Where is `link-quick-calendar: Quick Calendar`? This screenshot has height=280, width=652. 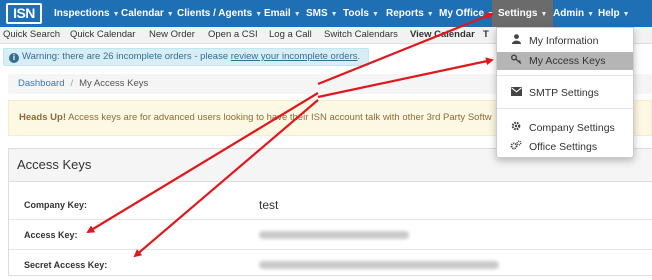 link-quick-calendar: Quick Calendar is located at coordinates (102, 35).